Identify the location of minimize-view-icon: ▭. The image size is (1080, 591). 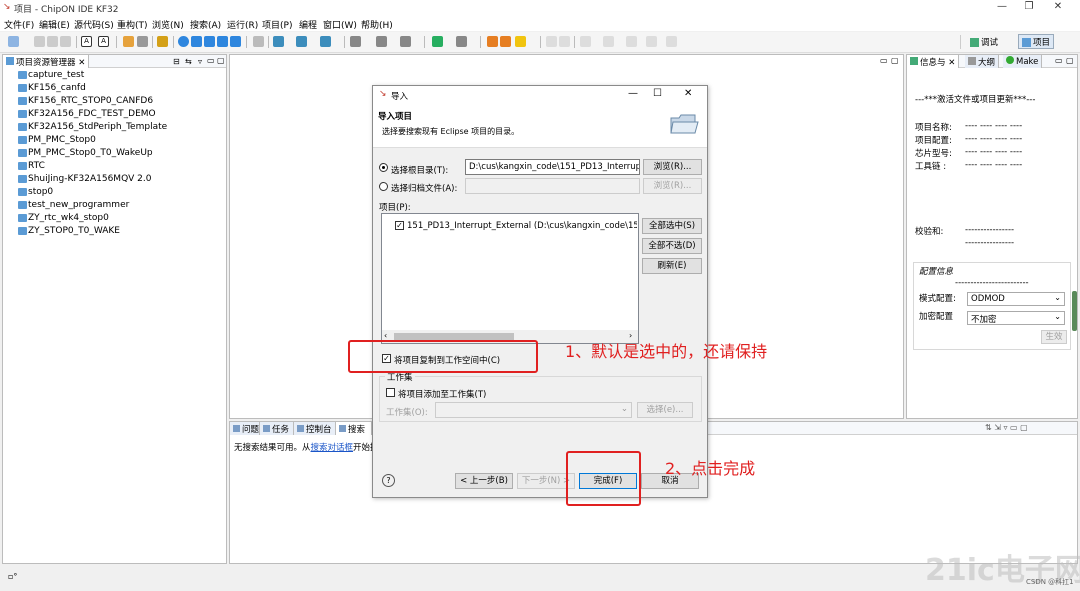
(211, 60).